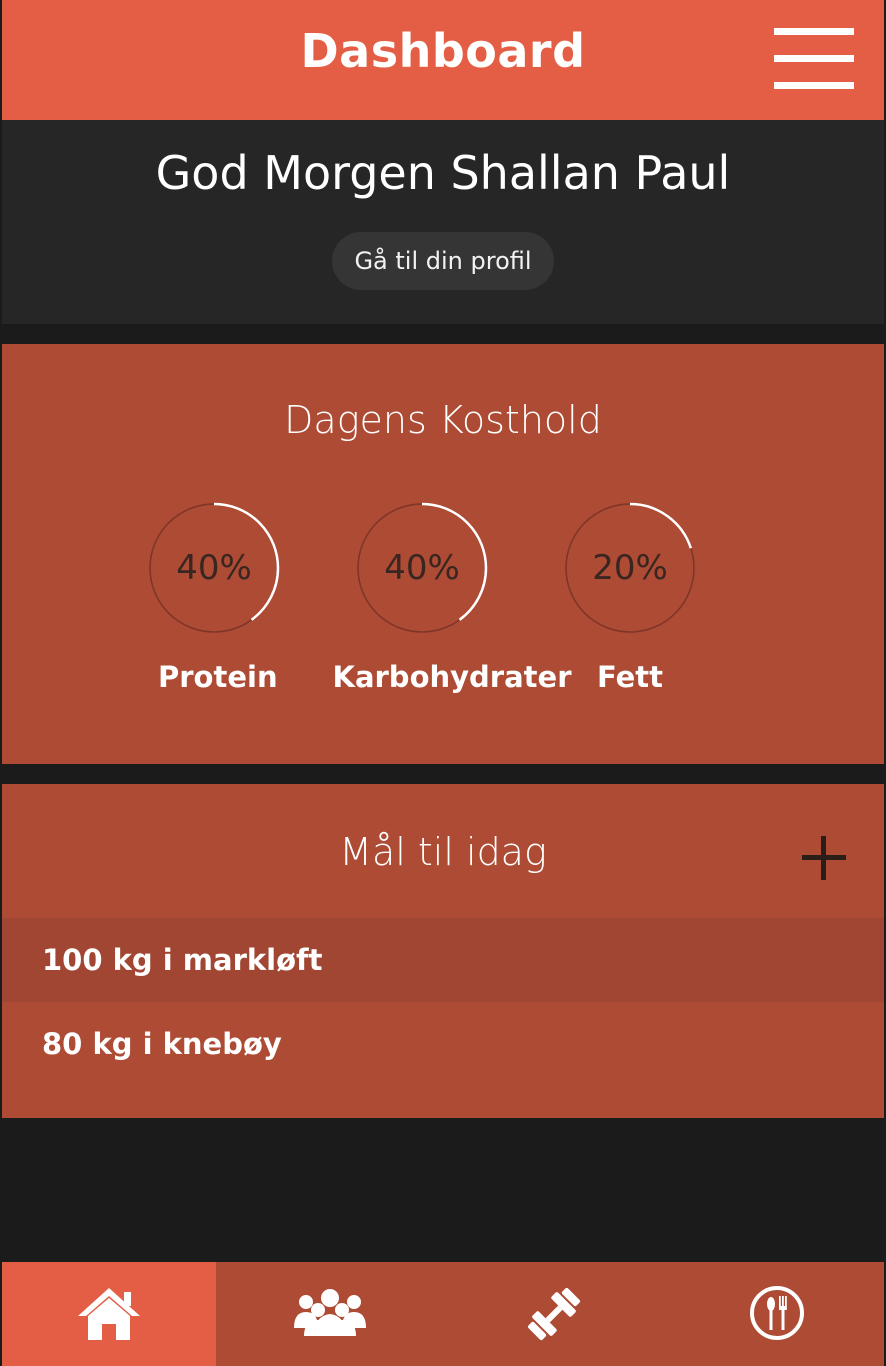 The width and height of the screenshot is (886, 1366). I want to click on nav-home, so click(109, 1314).